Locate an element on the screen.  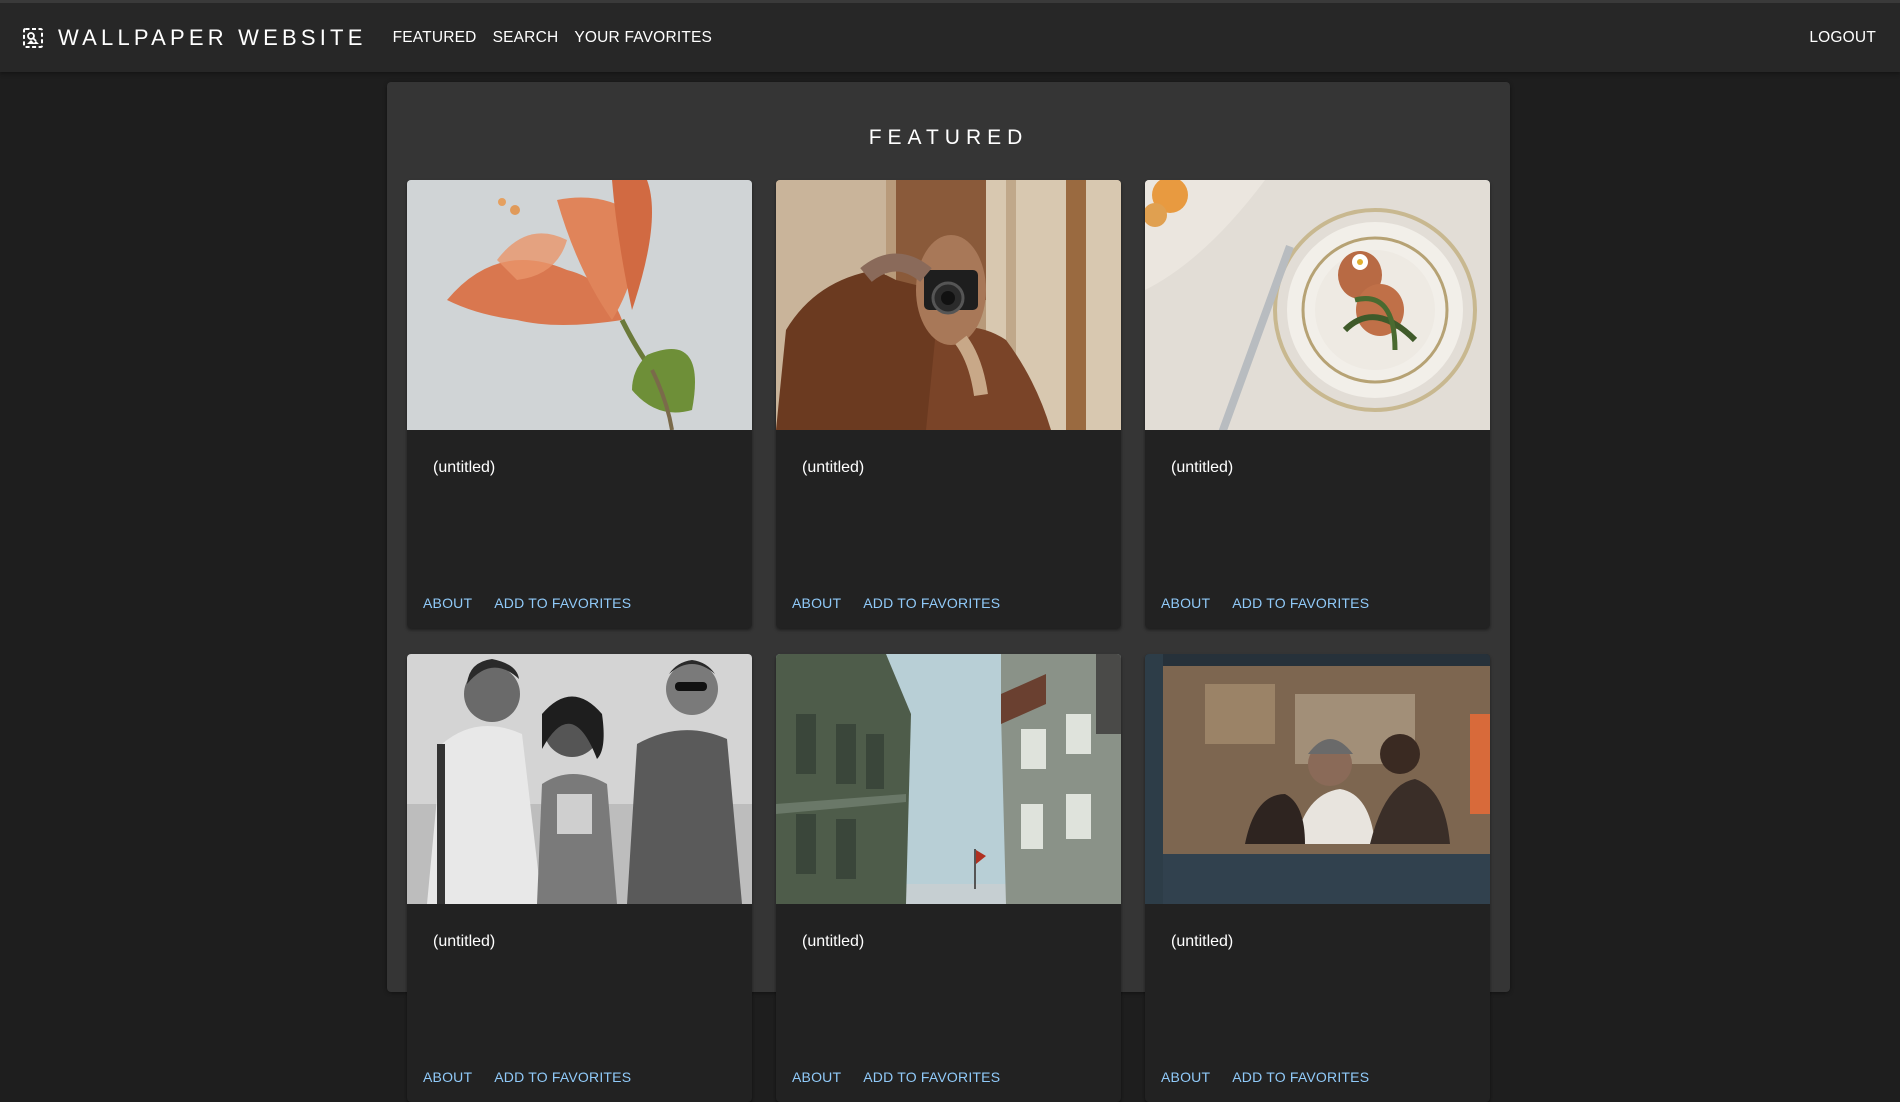
nav-your-favorites: YOUR FAVORITES is located at coordinates (643, 38).